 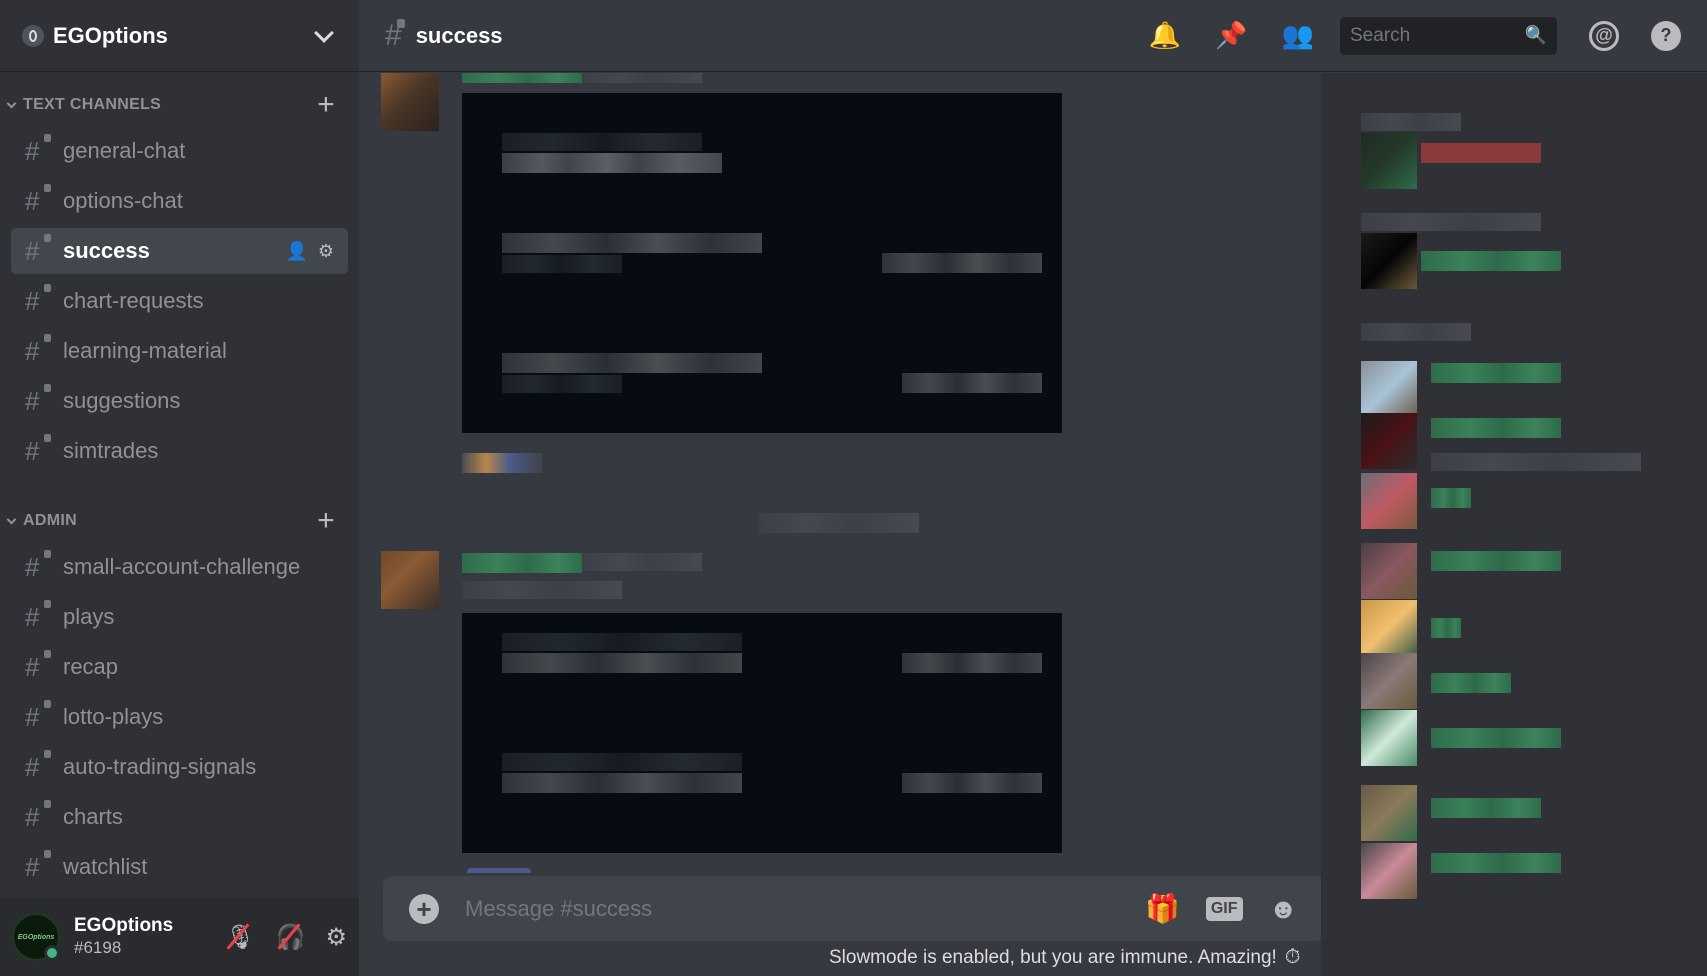 I want to click on user-info: EGOptions #6198, so click(x=149, y=937).